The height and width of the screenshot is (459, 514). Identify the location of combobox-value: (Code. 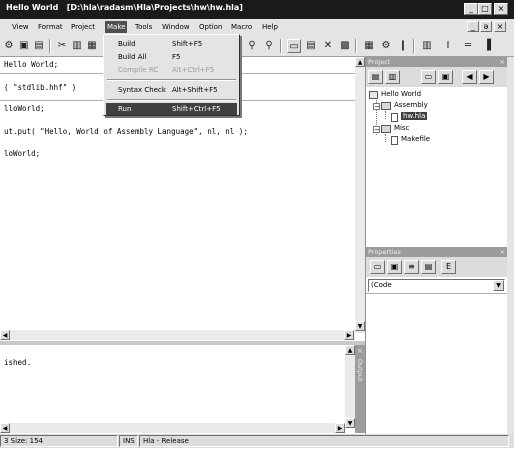
(381, 285).